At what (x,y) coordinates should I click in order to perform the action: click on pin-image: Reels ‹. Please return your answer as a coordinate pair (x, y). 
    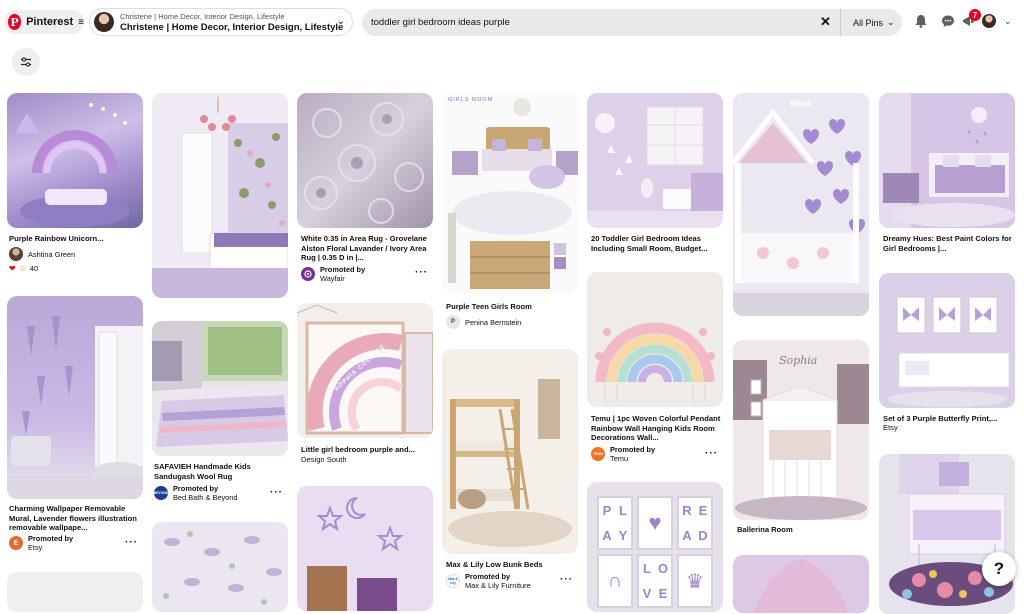
    Looking at the image, I should click on (801, 204).